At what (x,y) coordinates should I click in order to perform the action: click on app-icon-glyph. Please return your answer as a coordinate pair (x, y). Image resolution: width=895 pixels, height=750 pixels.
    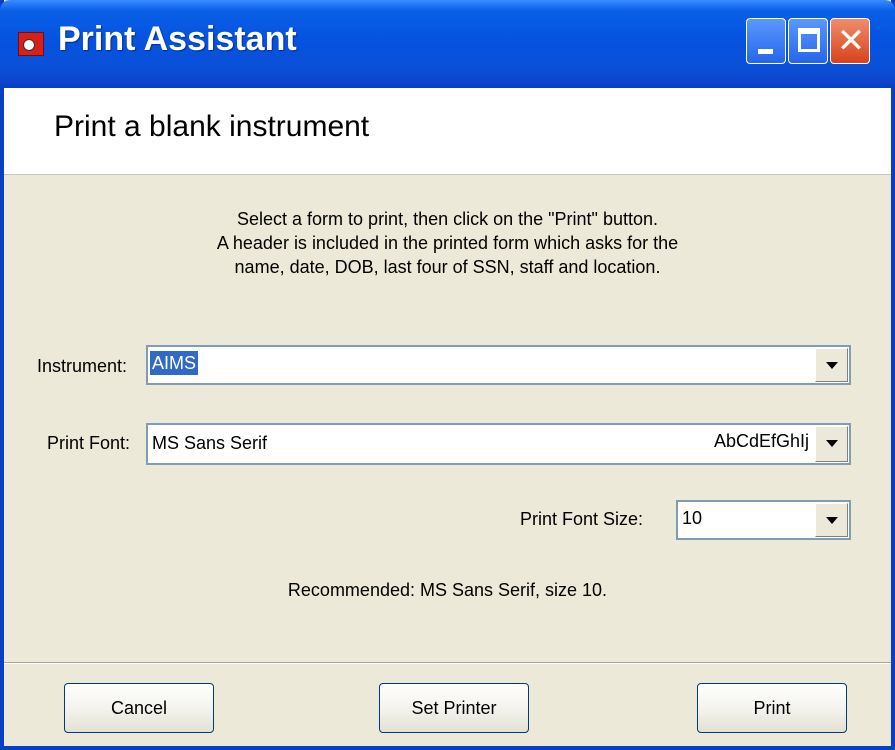
    Looking at the image, I should click on (29, 45).